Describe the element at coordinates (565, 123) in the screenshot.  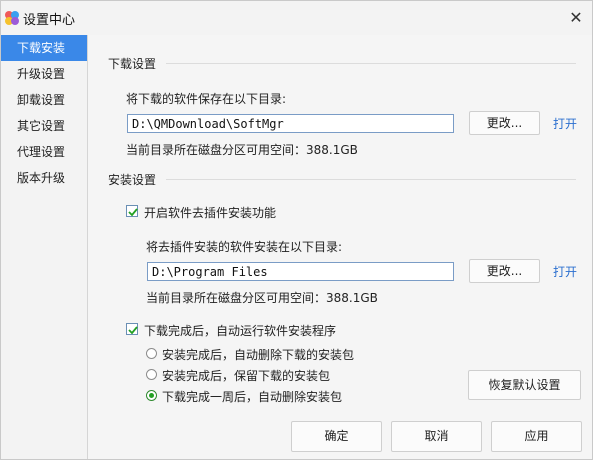
I see `download-open-link: 打开` at that location.